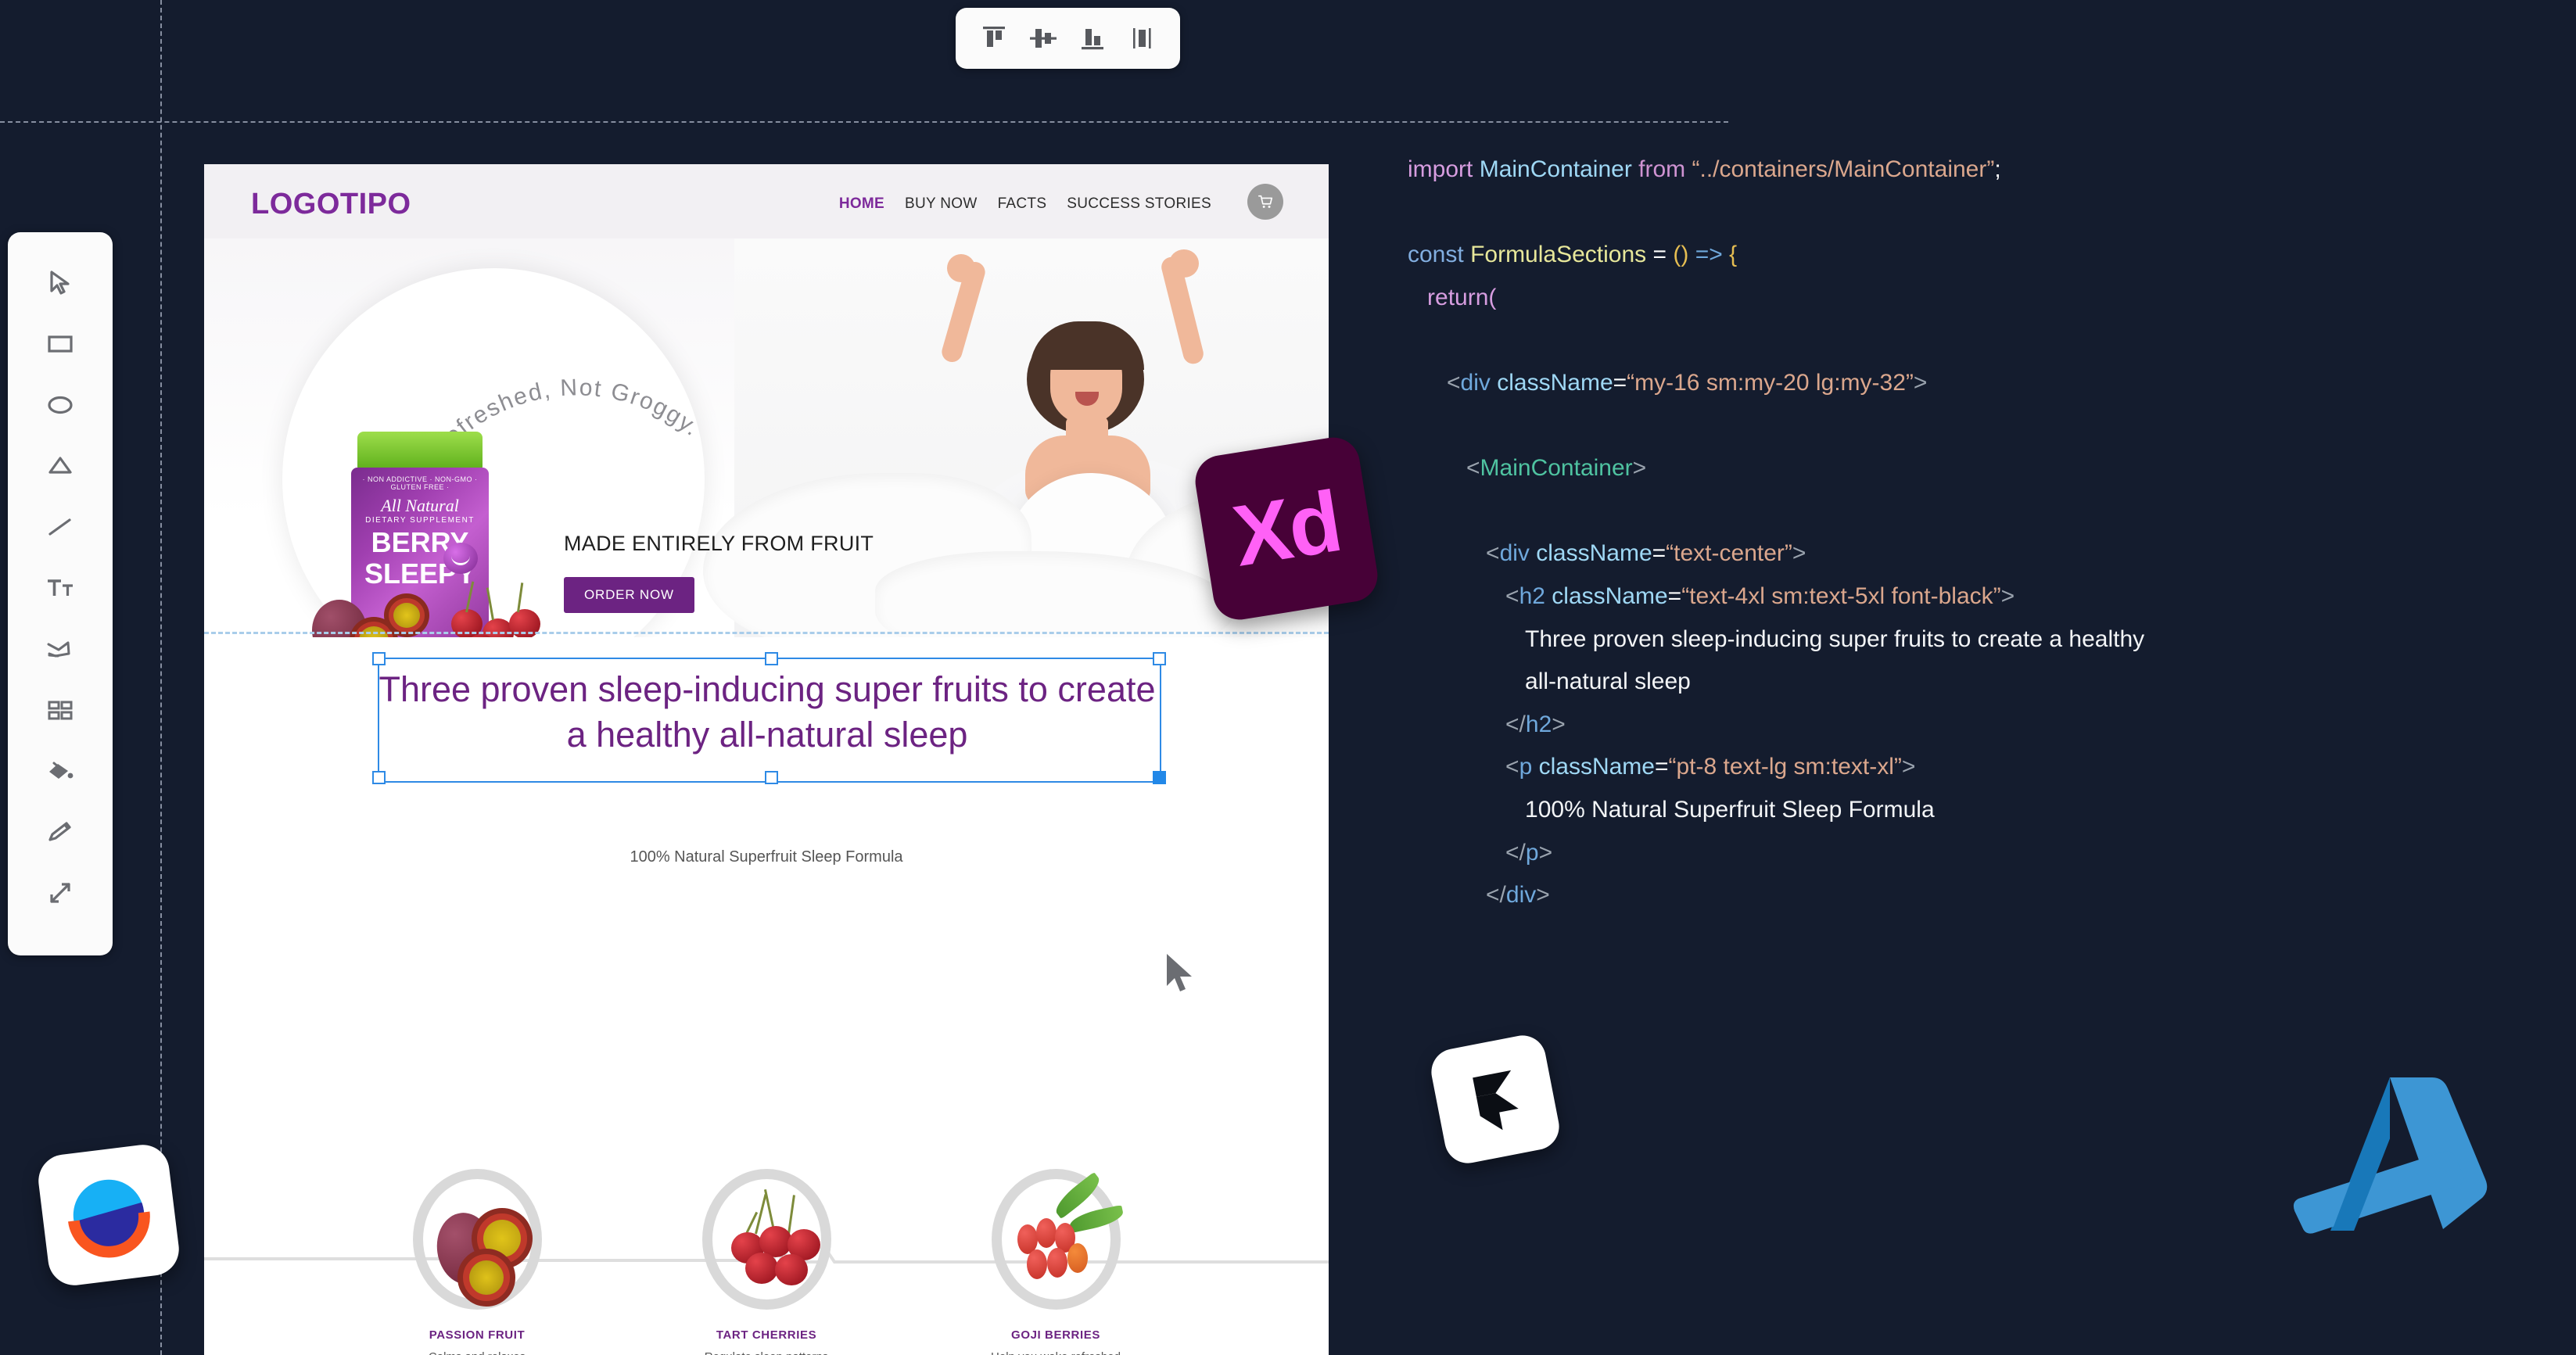  I want to click on order-now-button: ORDER NOW, so click(629, 594).